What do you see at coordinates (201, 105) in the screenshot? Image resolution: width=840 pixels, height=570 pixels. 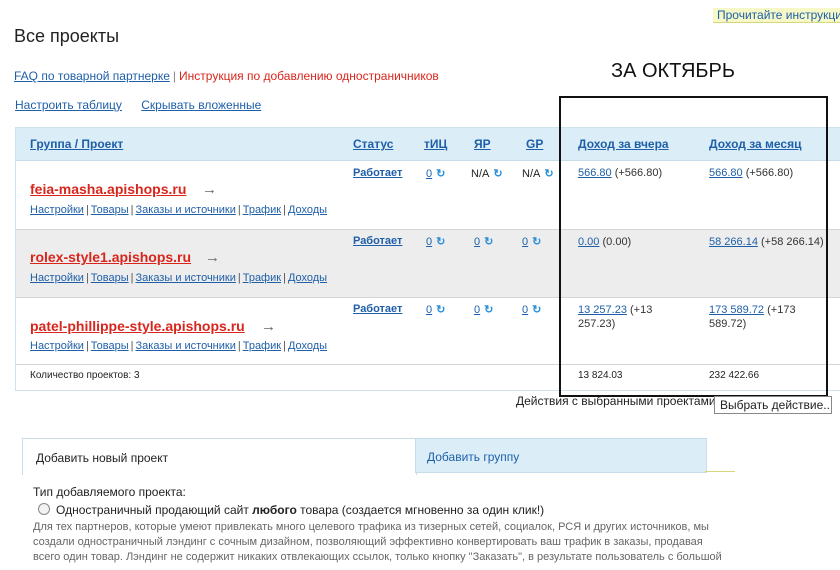 I see `hide-nested-link: Скрывать вложенные` at bounding box center [201, 105].